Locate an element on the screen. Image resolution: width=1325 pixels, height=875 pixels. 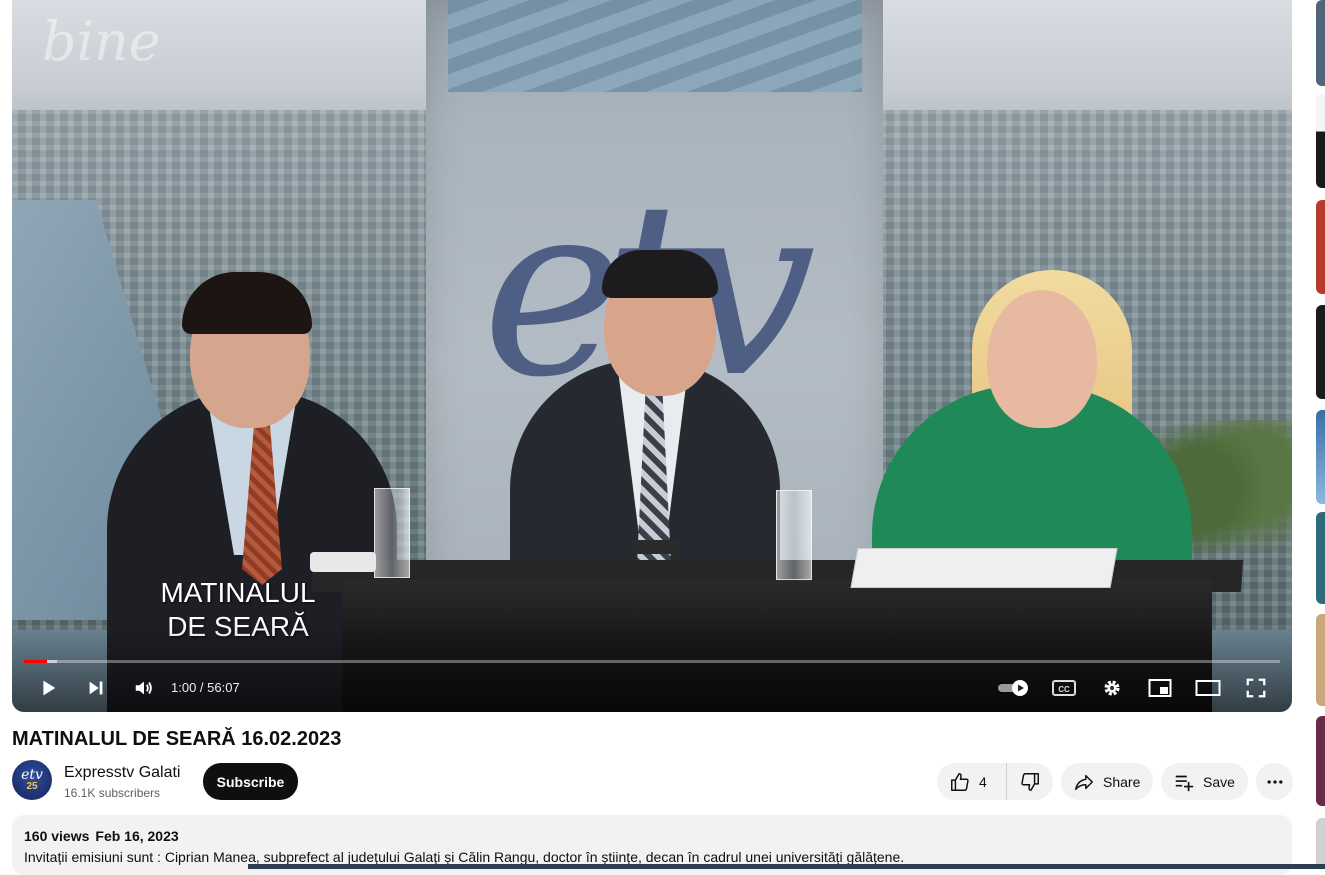
volume-icon is located at coordinates (143, 688).